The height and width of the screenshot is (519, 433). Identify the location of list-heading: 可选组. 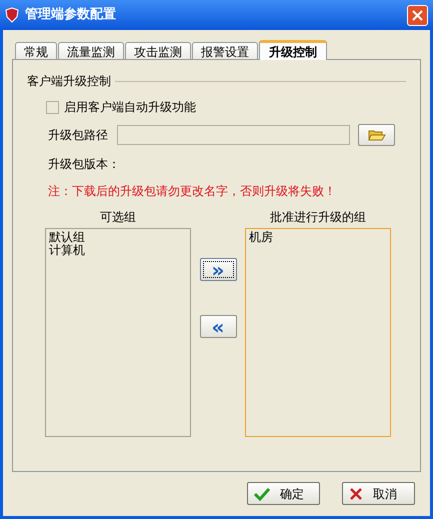
(118, 217).